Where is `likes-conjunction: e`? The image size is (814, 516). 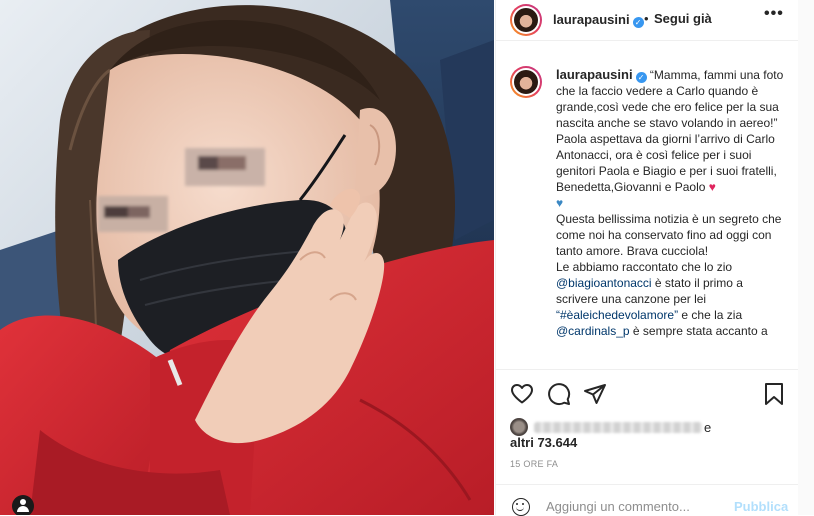
likes-conjunction: e is located at coordinates (708, 427).